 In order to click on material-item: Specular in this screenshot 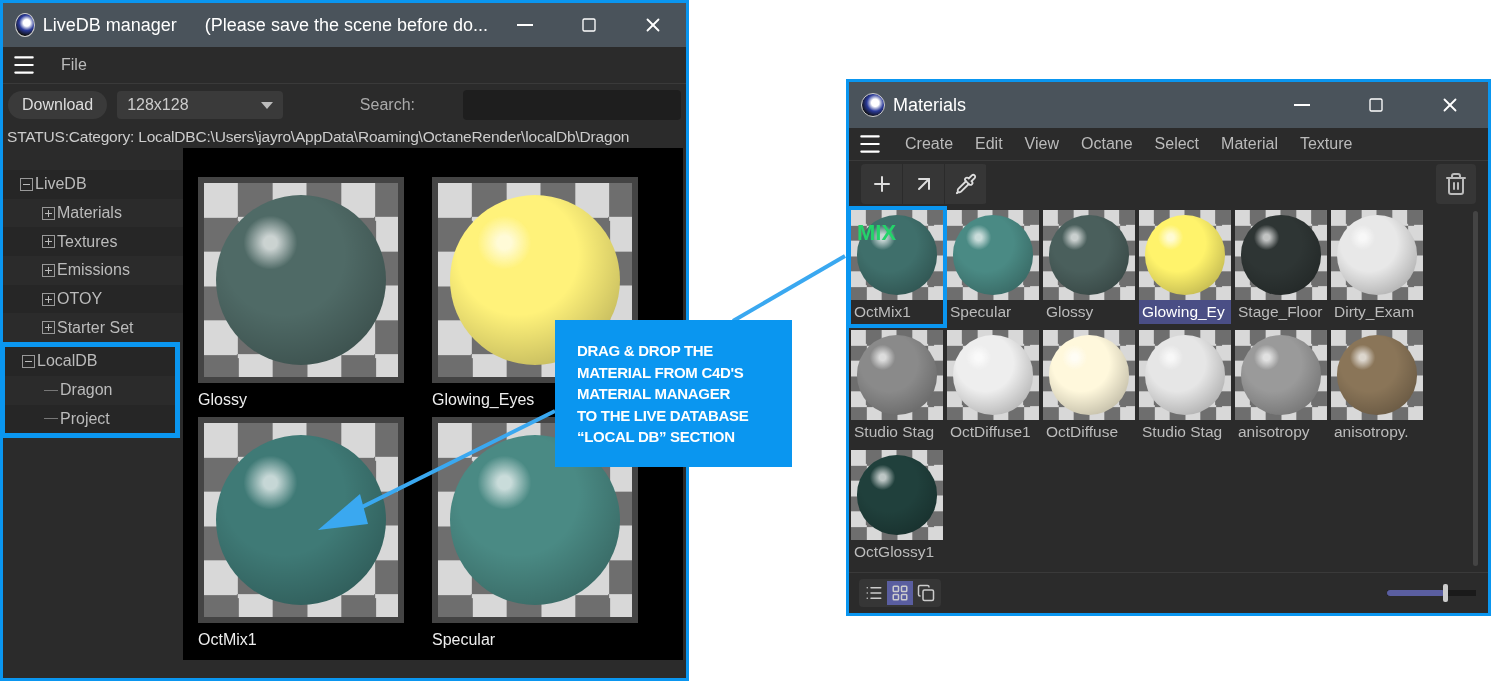, I will do `click(993, 267)`.